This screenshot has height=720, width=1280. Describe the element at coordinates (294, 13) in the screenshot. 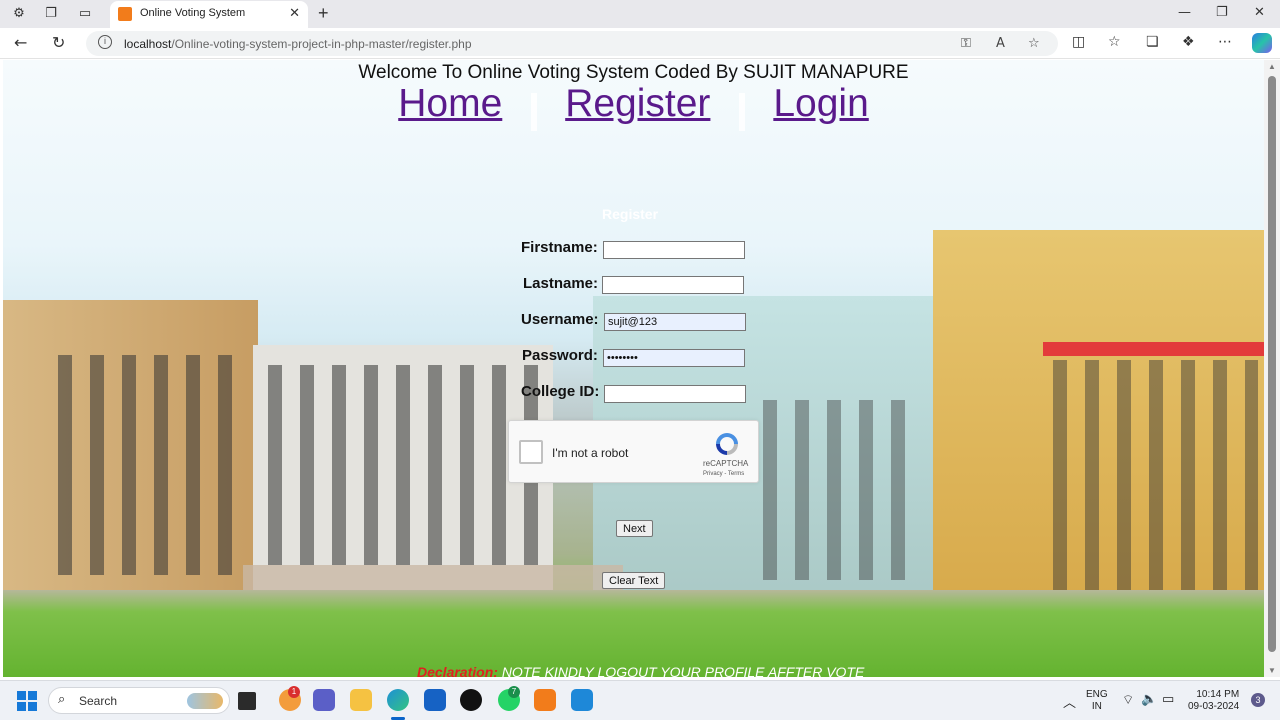

I see `tab-close-icon: ✕` at that location.